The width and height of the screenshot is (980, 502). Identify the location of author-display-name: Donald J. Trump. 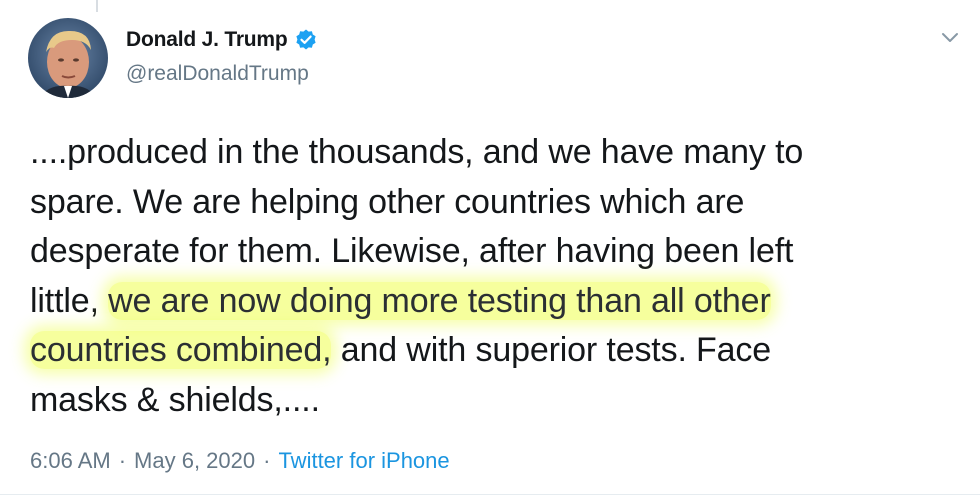
(207, 40).